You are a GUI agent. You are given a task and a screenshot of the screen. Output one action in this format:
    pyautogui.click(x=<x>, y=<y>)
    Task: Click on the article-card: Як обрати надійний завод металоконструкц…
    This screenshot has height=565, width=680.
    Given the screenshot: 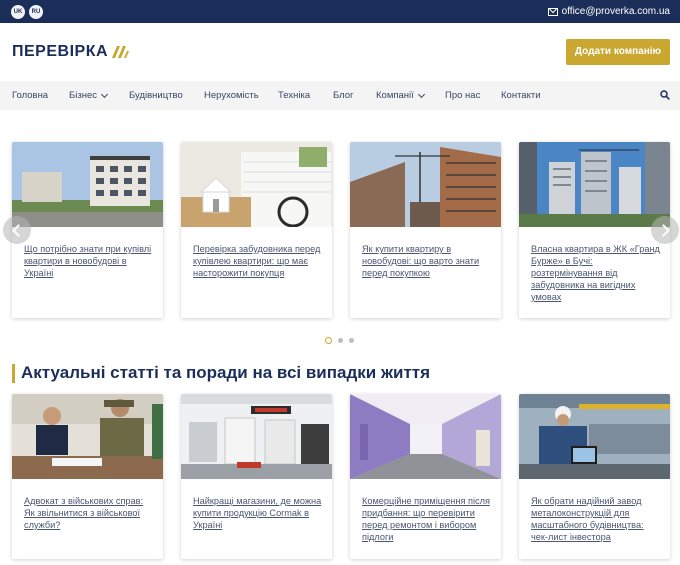 What is the action you would take?
    pyautogui.click(x=594, y=476)
    